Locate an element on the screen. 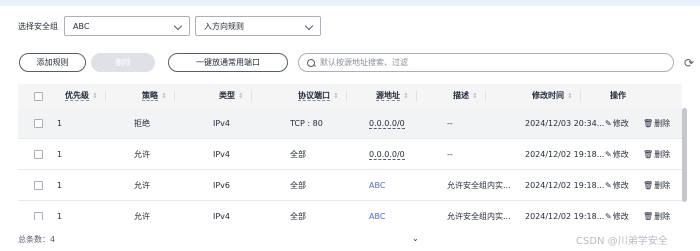  column-priority: 优先级 ⇕ is located at coordinates (85, 96).